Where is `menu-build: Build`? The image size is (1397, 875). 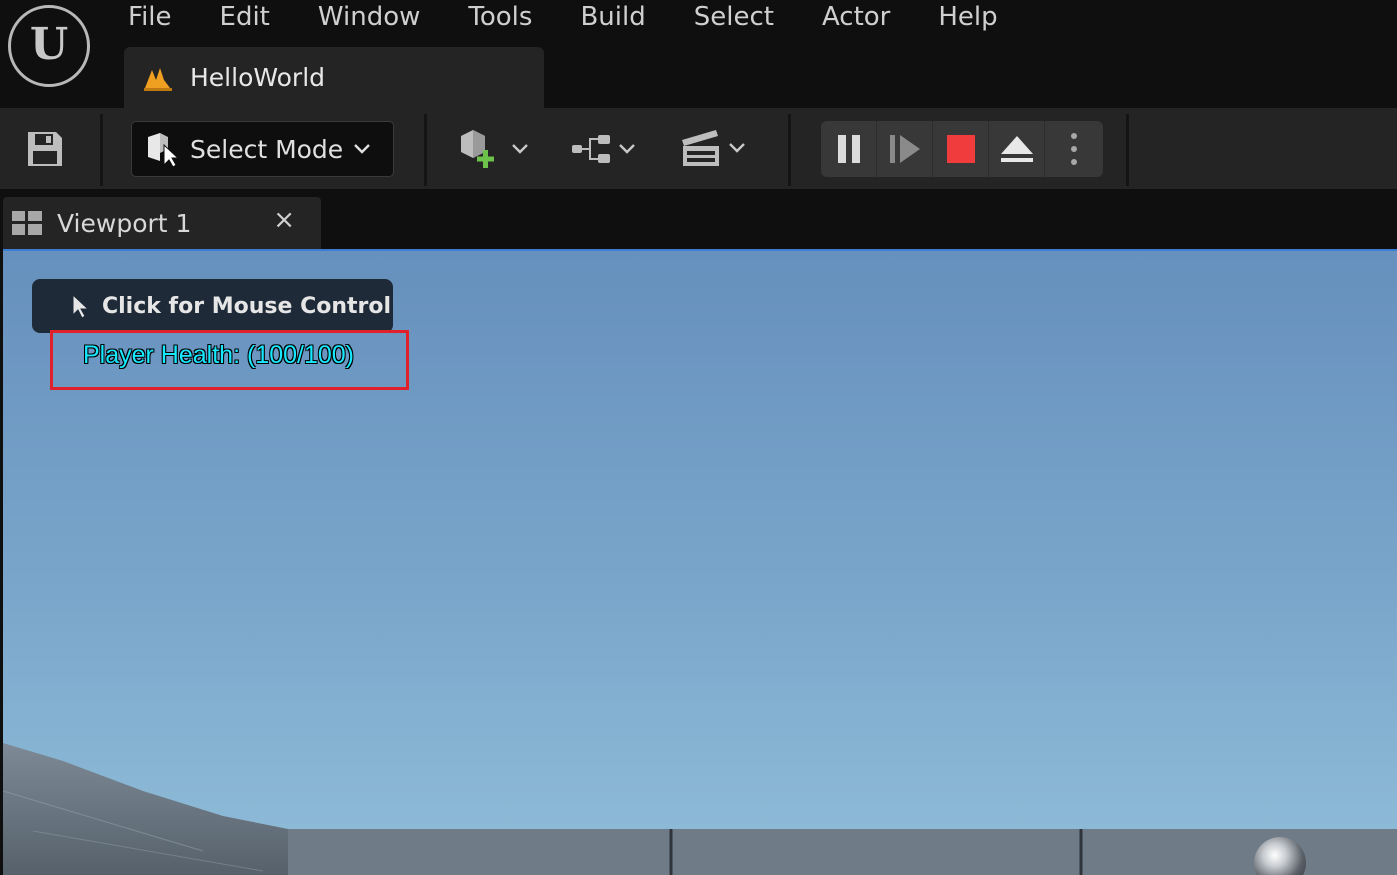
menu-build: Build is located at coordinates (612, 17).